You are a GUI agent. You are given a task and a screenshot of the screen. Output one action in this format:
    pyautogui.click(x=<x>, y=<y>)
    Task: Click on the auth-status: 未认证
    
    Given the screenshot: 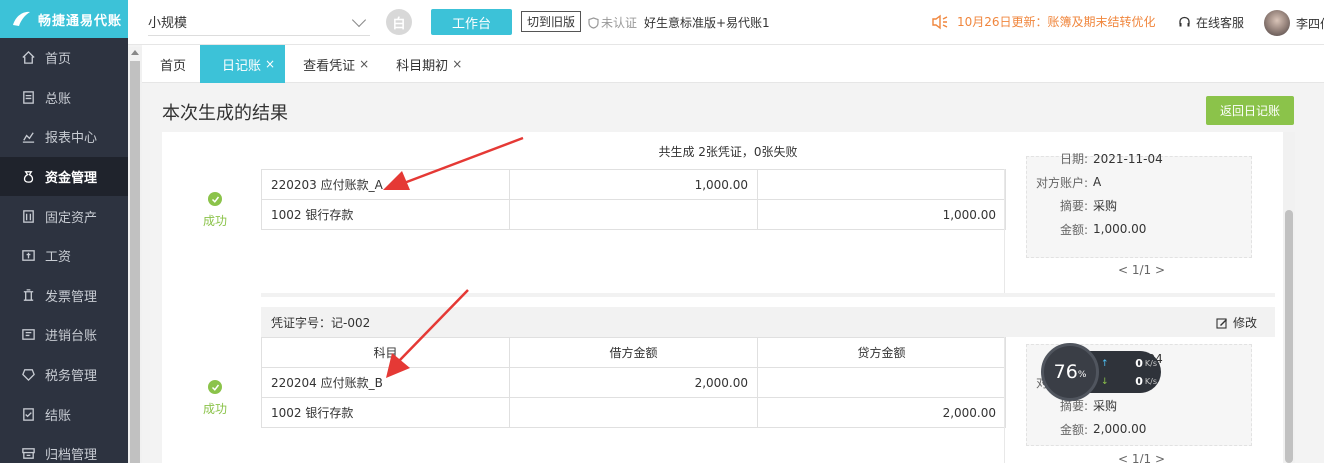 What is the action you would take?
    pyautogui.click(x=612, y=22)
    